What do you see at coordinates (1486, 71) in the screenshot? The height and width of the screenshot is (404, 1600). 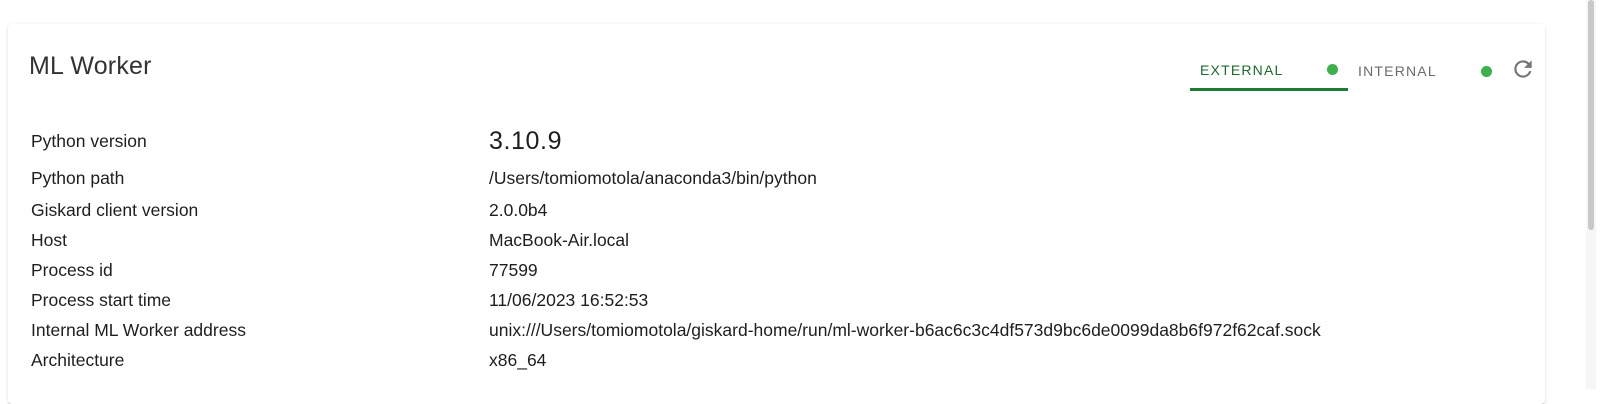 I see `internal-status-dot-icon` at bounding box center [1486, 71].